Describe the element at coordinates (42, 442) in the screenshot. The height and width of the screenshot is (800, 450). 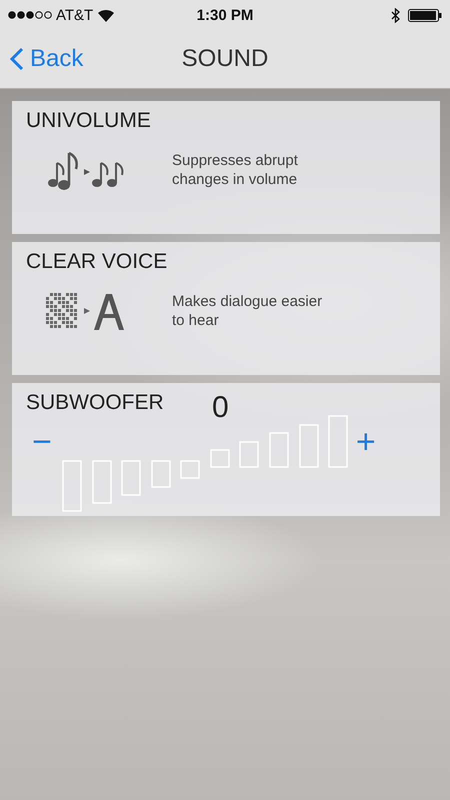
I see `decrease-button: −` at that location.